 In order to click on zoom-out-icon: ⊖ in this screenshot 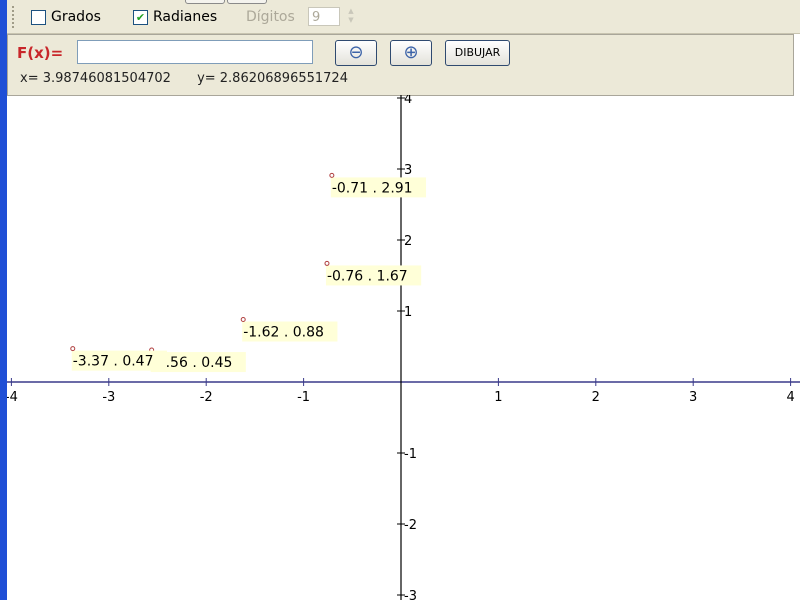, I will do `click(356, 52)`.